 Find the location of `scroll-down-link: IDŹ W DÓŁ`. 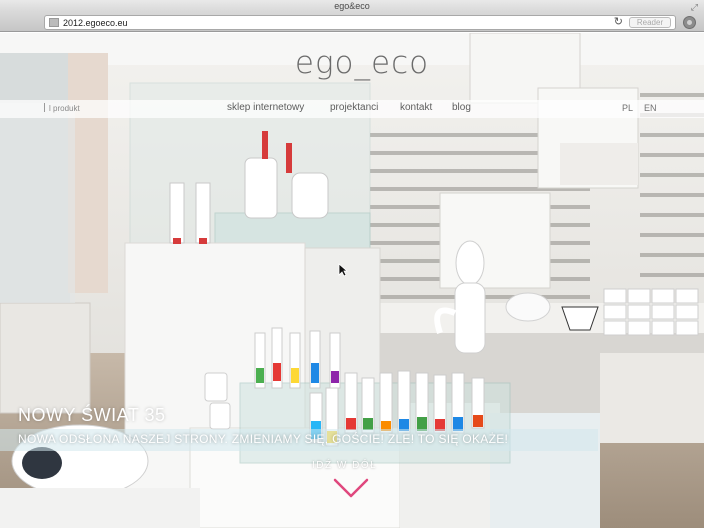

scroll-down-link: IDŹ W DÓŁ is located at coordinates (344, 465).